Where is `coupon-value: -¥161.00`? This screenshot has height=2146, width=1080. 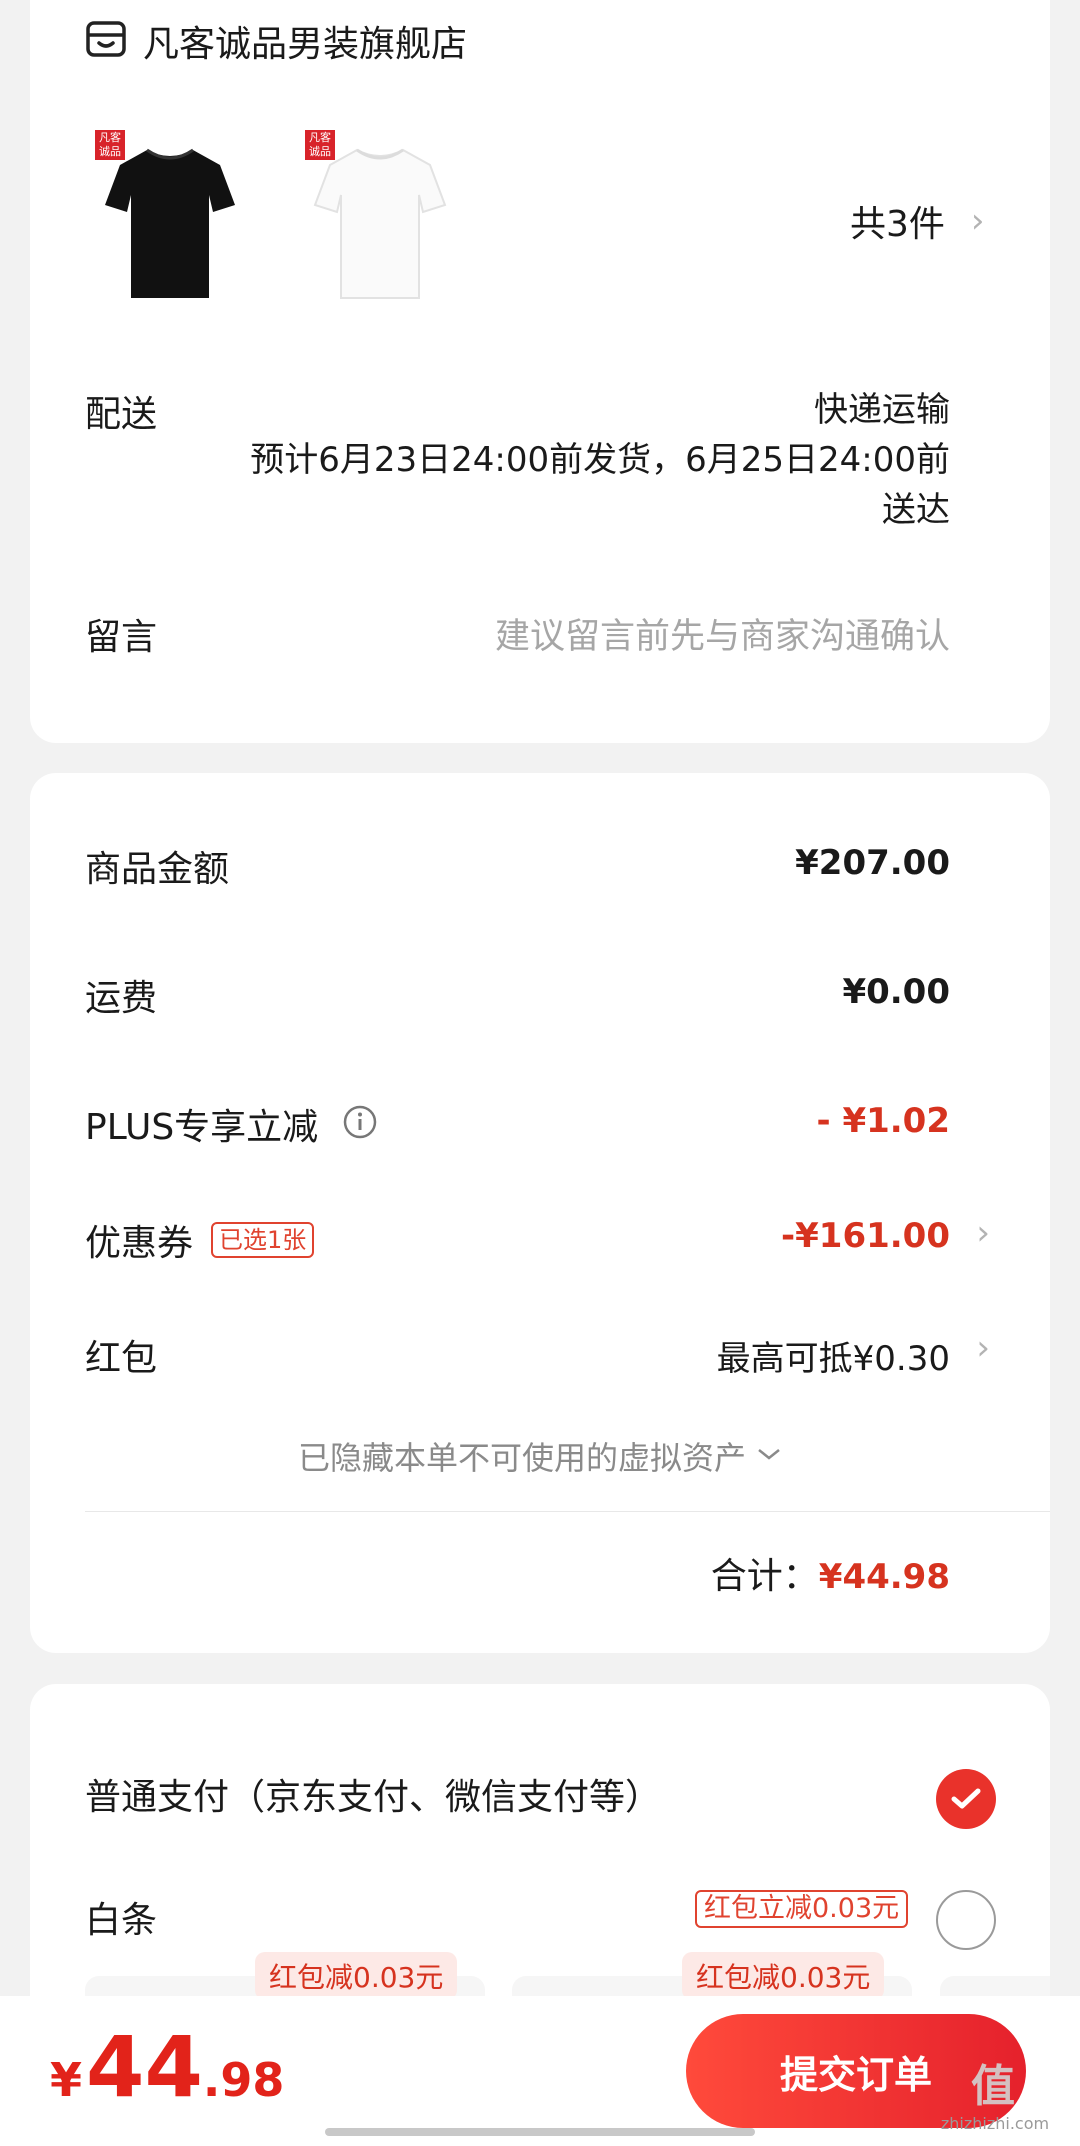
coupon-value: -¥161.00 is located at coordinates (865, 1236).